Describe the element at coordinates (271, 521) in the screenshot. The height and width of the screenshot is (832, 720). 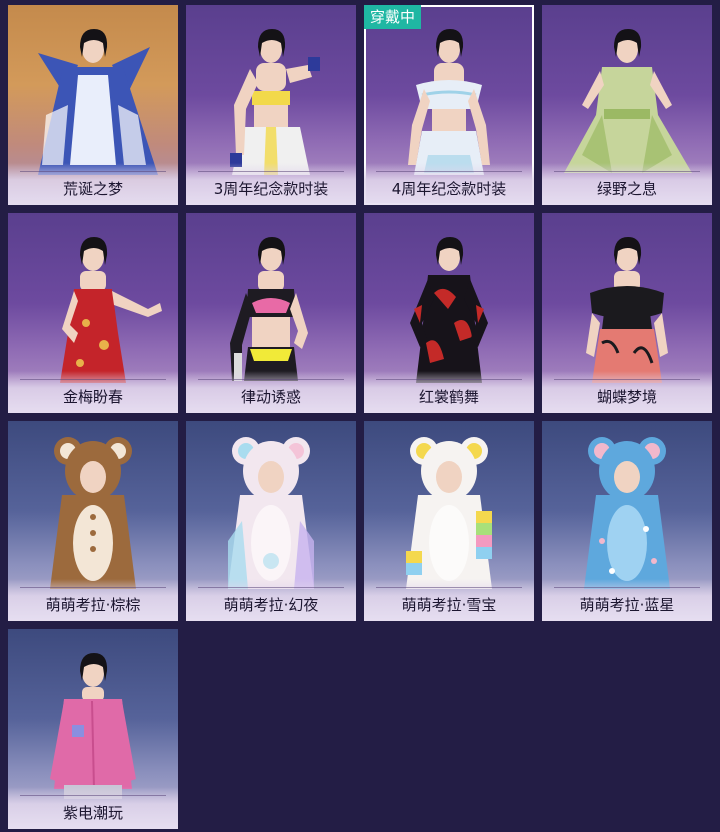
I see `outfit-card-10: 萌萌考拉·幻夜` at that location.